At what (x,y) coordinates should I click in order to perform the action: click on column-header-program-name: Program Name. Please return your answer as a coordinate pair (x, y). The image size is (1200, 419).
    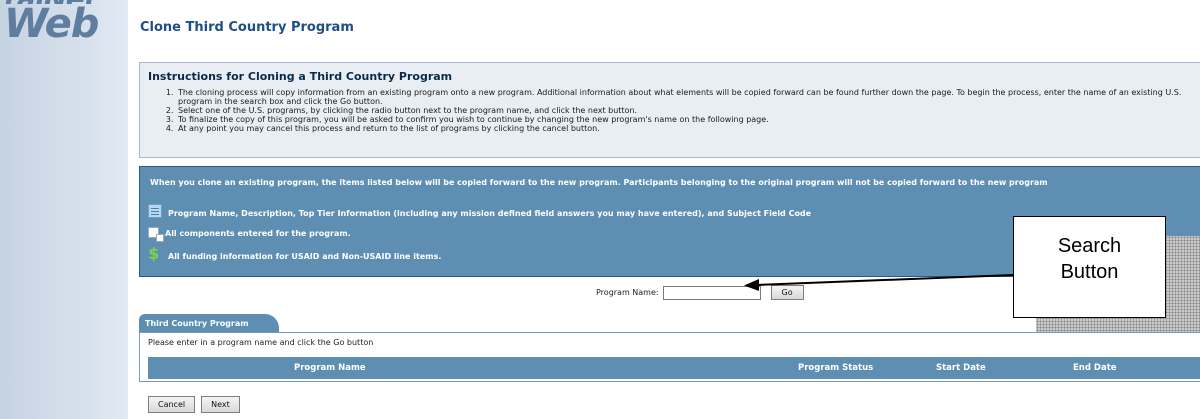
    Looking at the image, I should click on (330, 368).